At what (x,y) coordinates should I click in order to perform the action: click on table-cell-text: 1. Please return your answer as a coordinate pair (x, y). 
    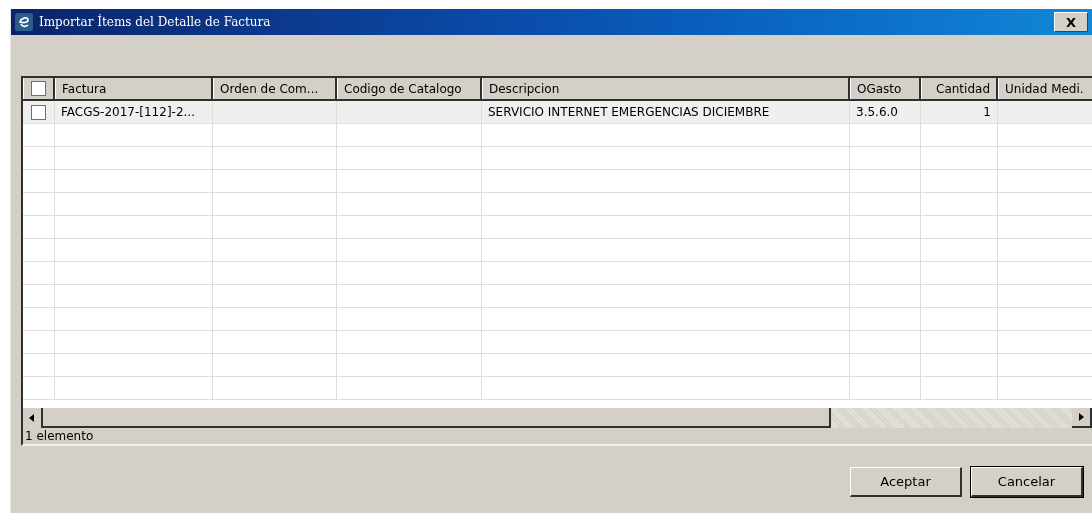
    Looking at the image, I should click on (987, 112).